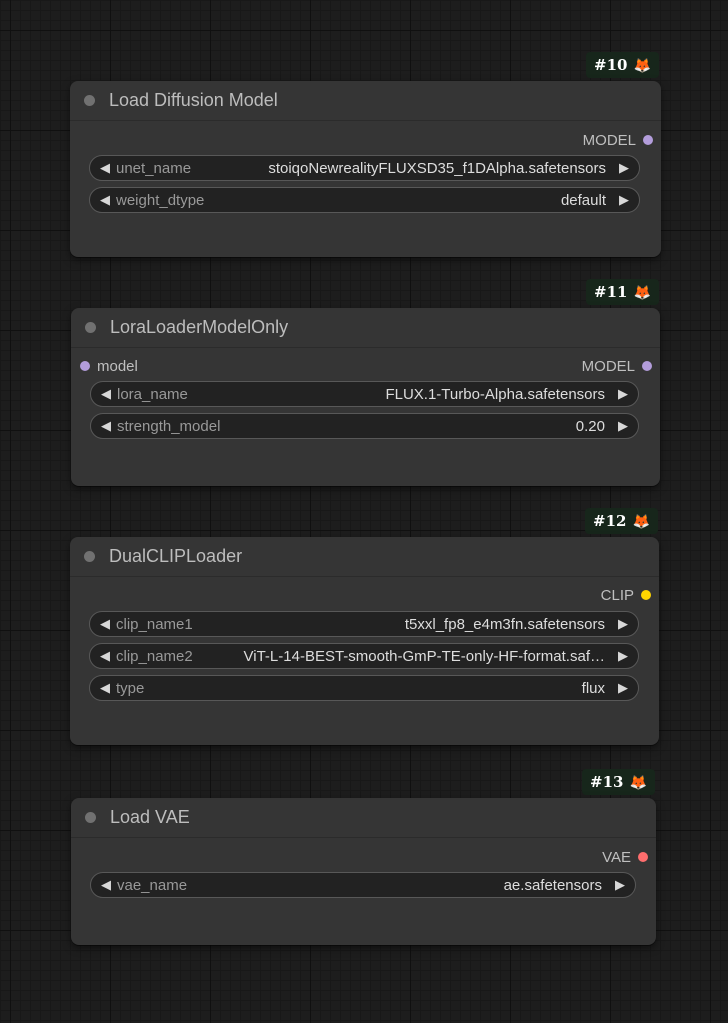 The image size is (728, 1023). What do you see at coordinates (365, 101) in the screenshot?
I see `node-header: Load Diffusion Model` at bounding box center [365, 101].